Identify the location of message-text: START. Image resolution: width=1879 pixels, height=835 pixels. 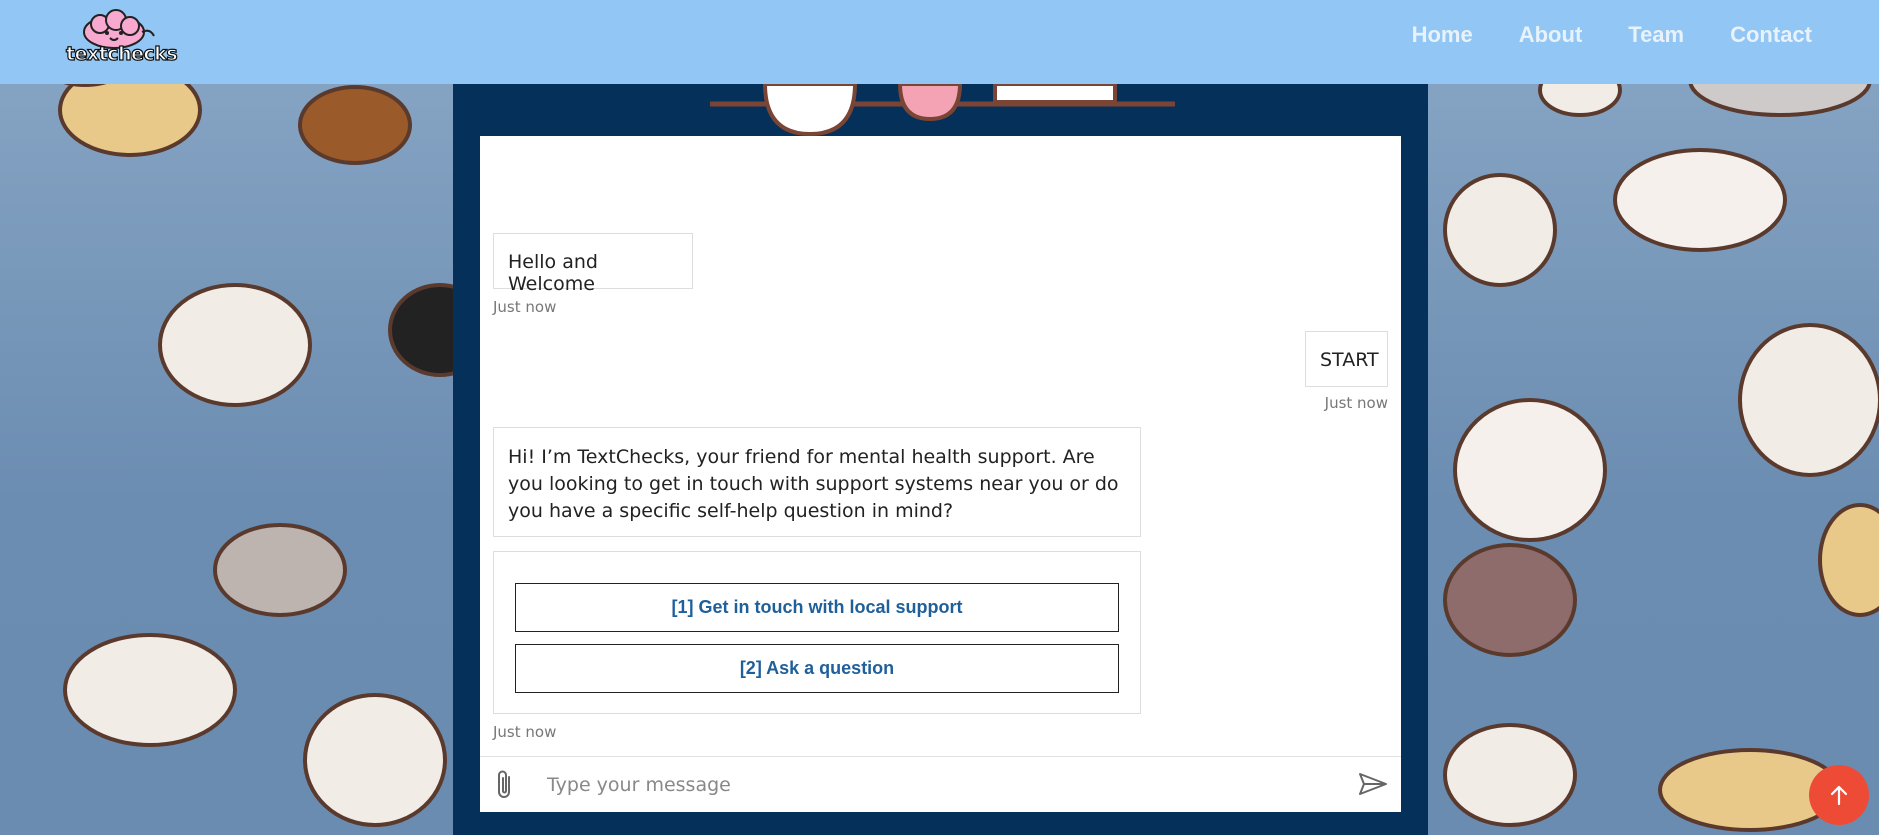
(1349, 360).